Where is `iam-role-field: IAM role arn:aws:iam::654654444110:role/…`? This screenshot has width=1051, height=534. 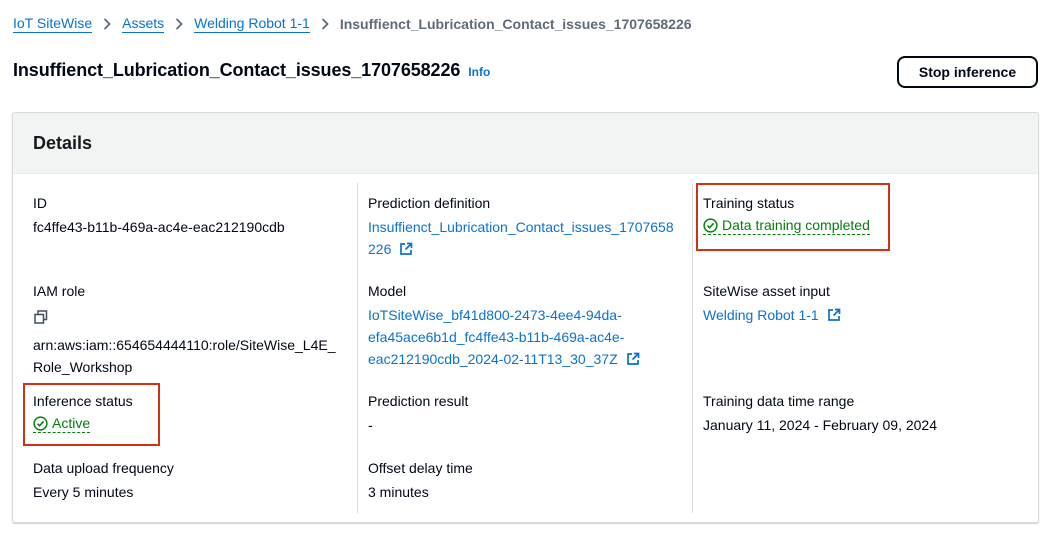
iam-role-field: IAM role arn:aws:iam::654654444110:role/… is located at coordinates (184, 329).